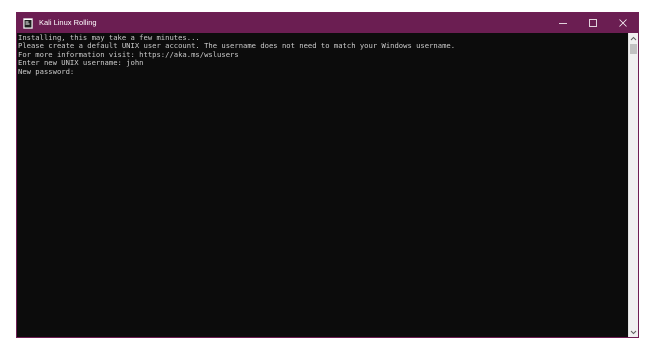 Image resolution: width=653 pixels, height=355 pixels. I want to click on close-button, so click(623, 23).